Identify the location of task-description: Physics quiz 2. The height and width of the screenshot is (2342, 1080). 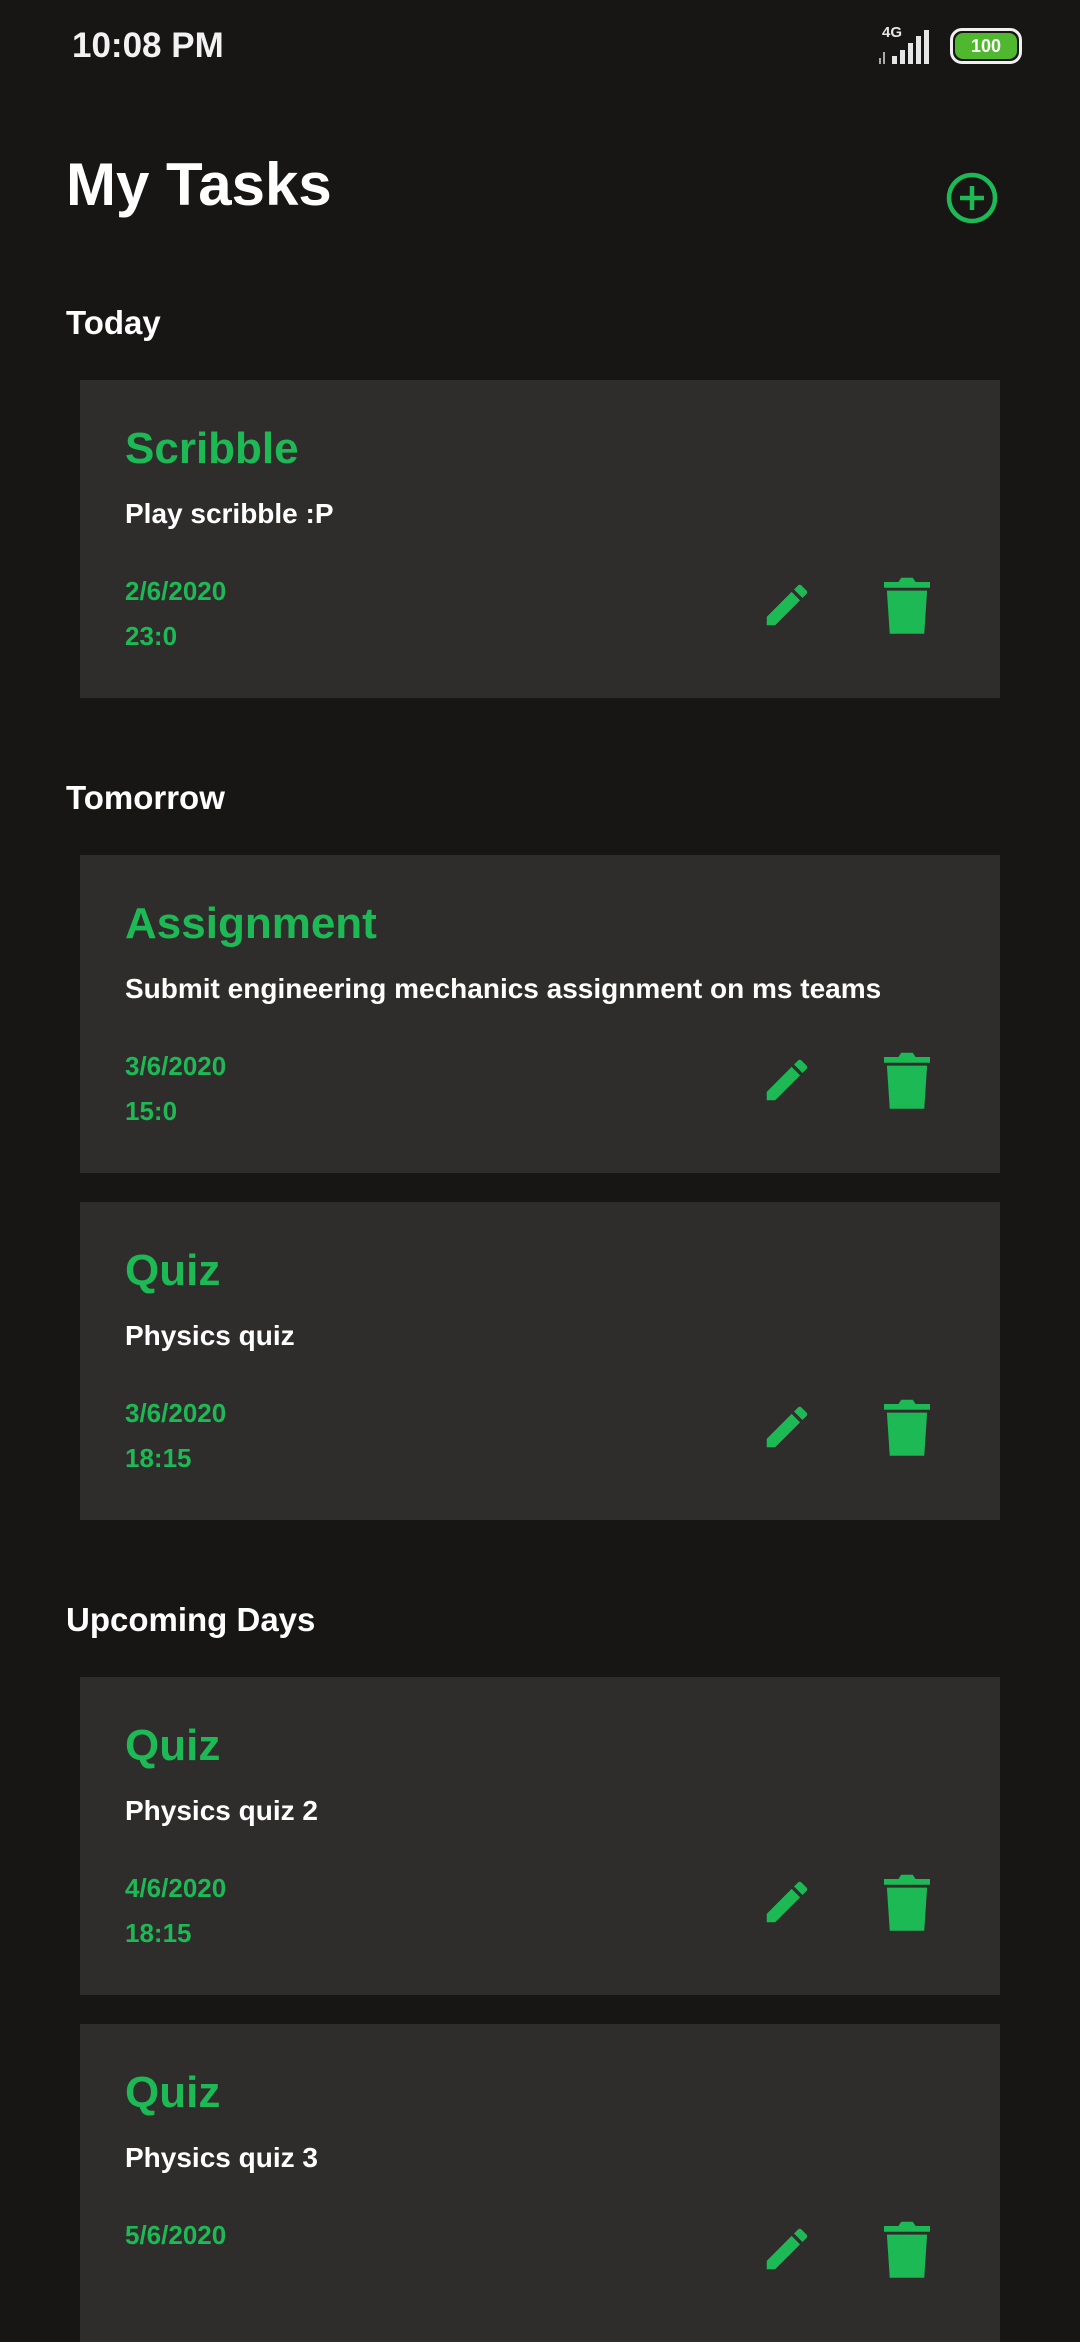
(221, 1810).